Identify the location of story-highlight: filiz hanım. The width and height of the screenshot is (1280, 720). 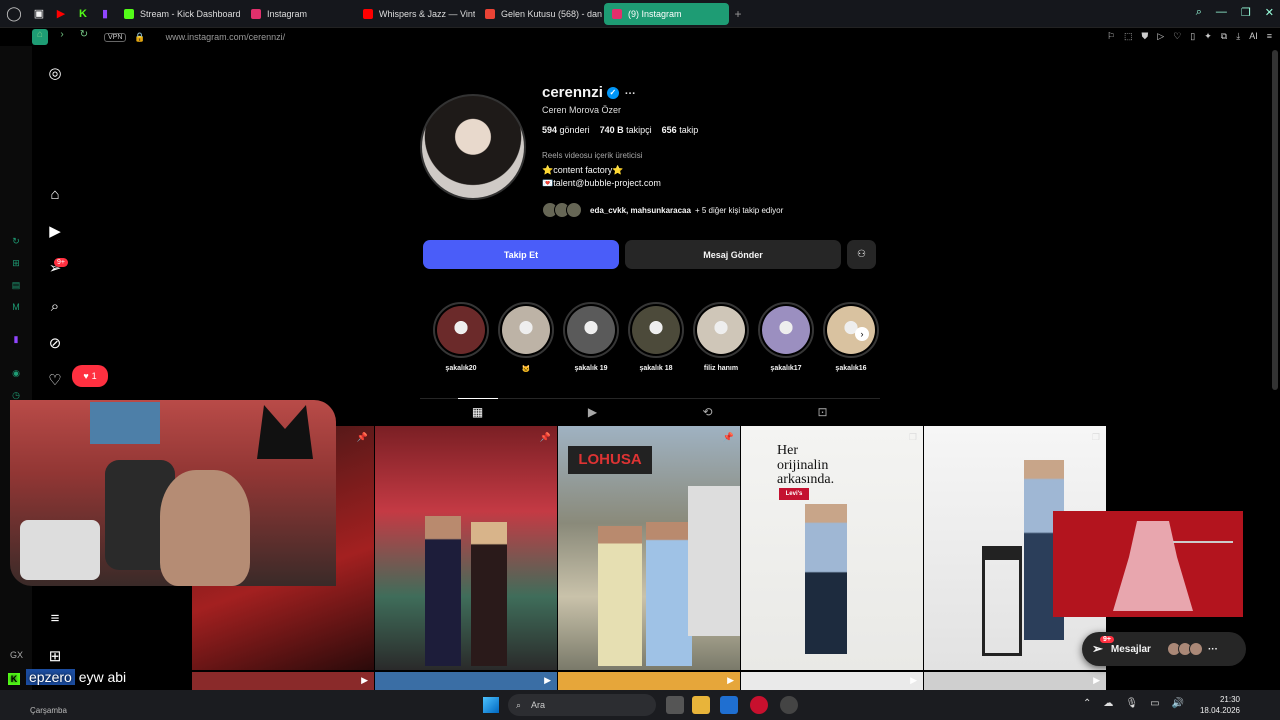
(721, 337).